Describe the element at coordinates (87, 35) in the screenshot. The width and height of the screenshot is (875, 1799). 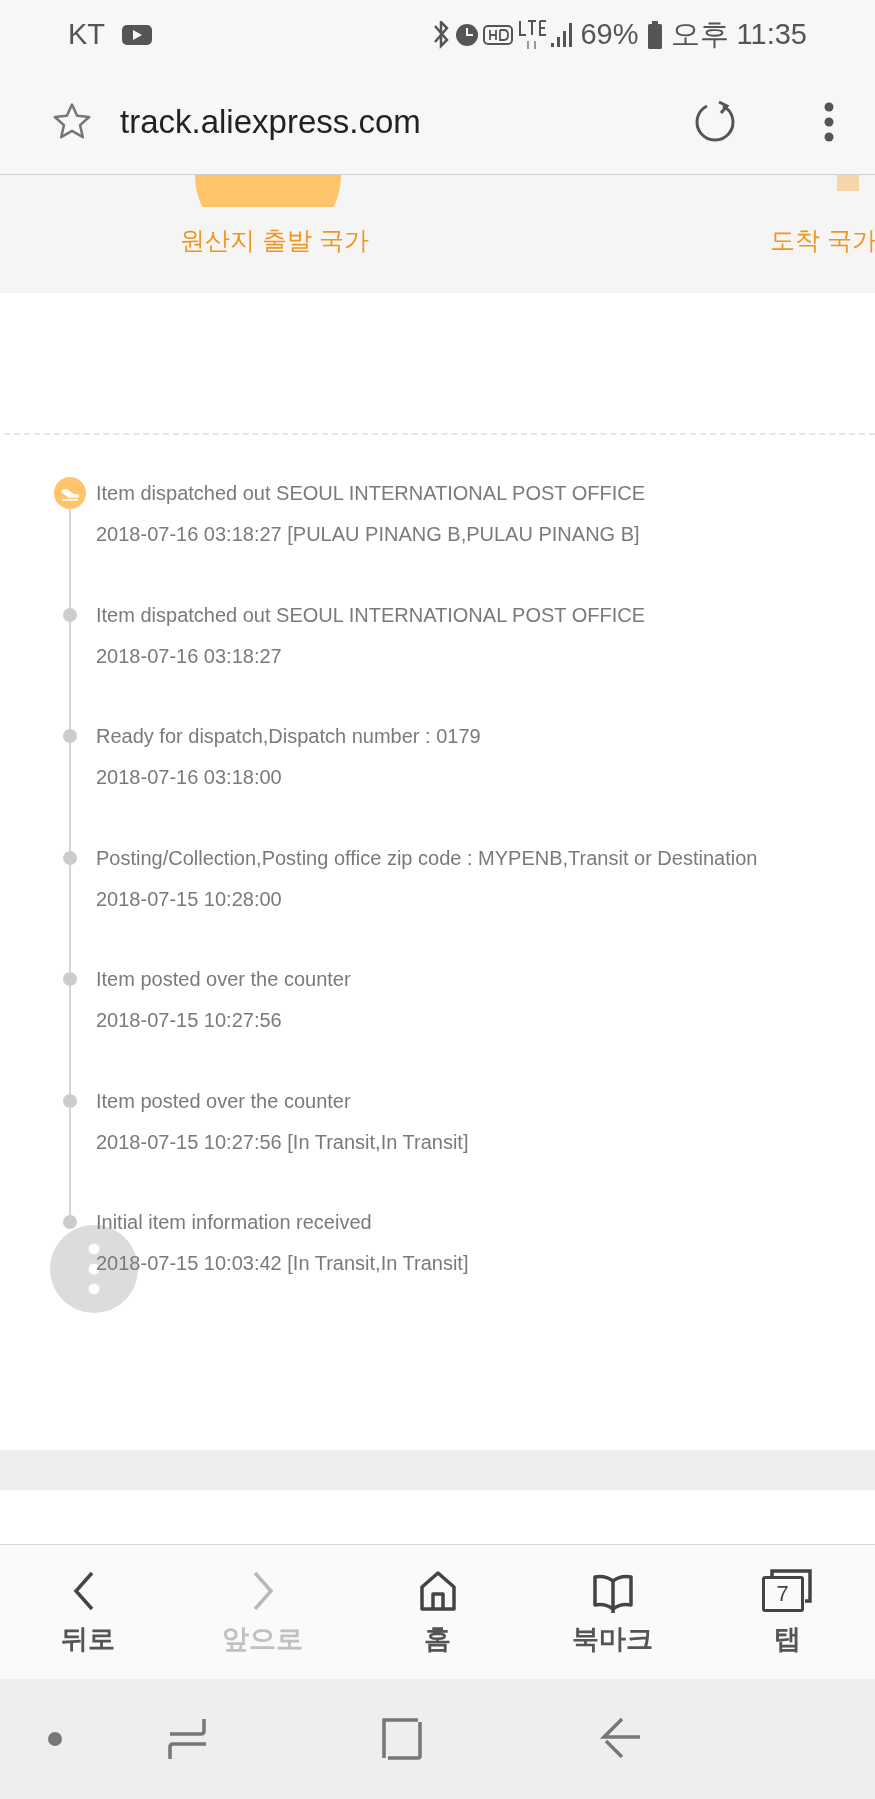
I see `carrier-name: KT` at that location.